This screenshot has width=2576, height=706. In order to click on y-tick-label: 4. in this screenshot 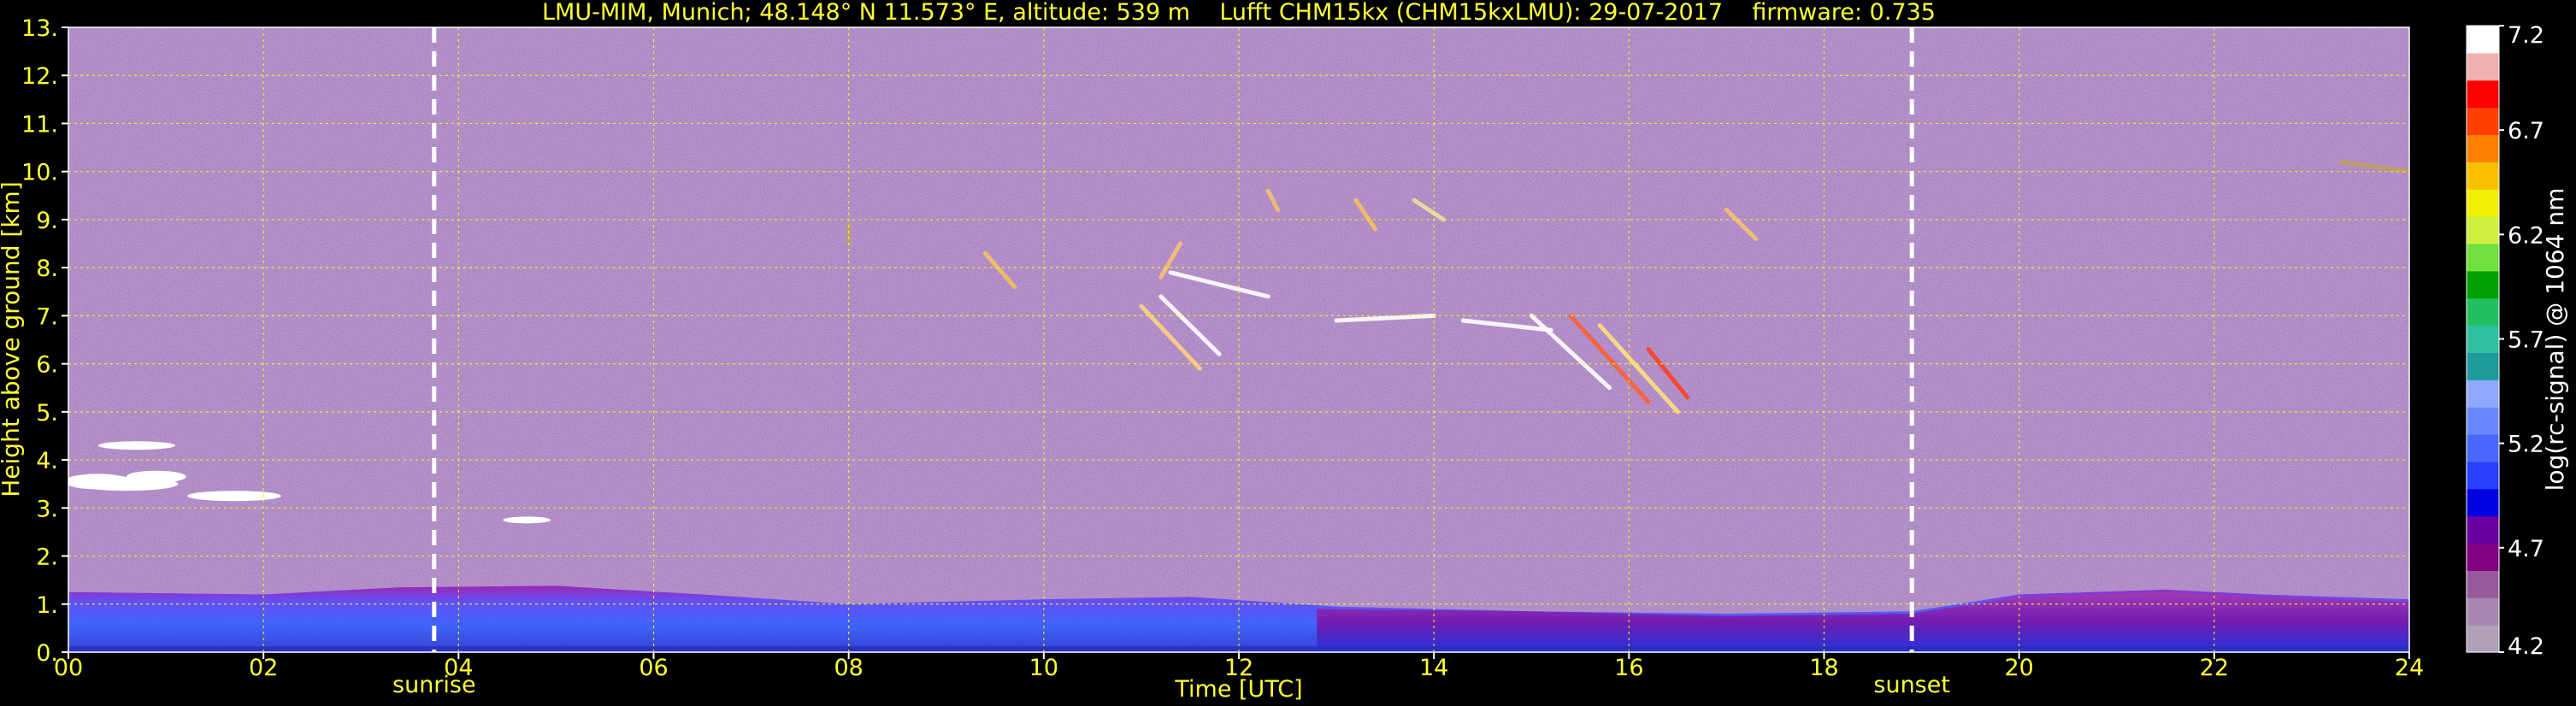, I will do `click(47, 461)`.